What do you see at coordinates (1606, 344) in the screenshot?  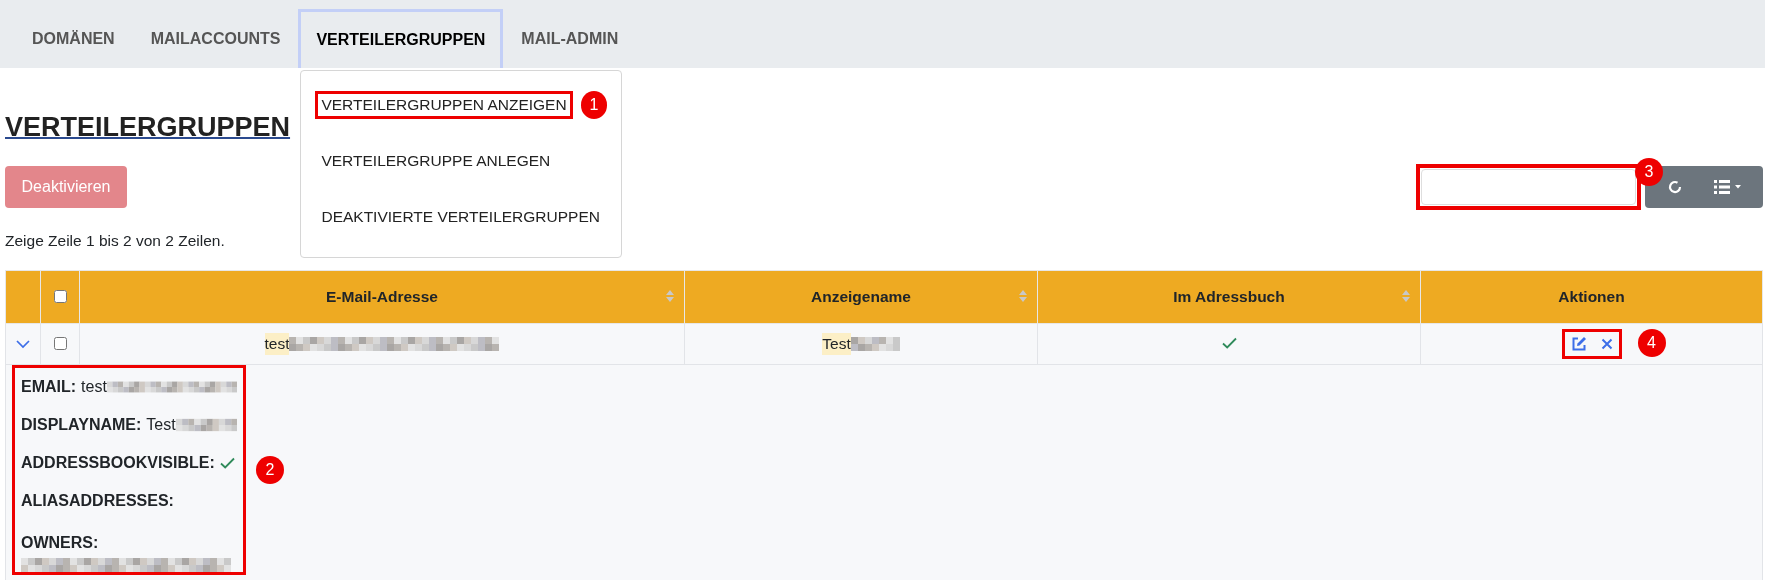 I see `delete-x-icon` at bounding box center [1606, 344].